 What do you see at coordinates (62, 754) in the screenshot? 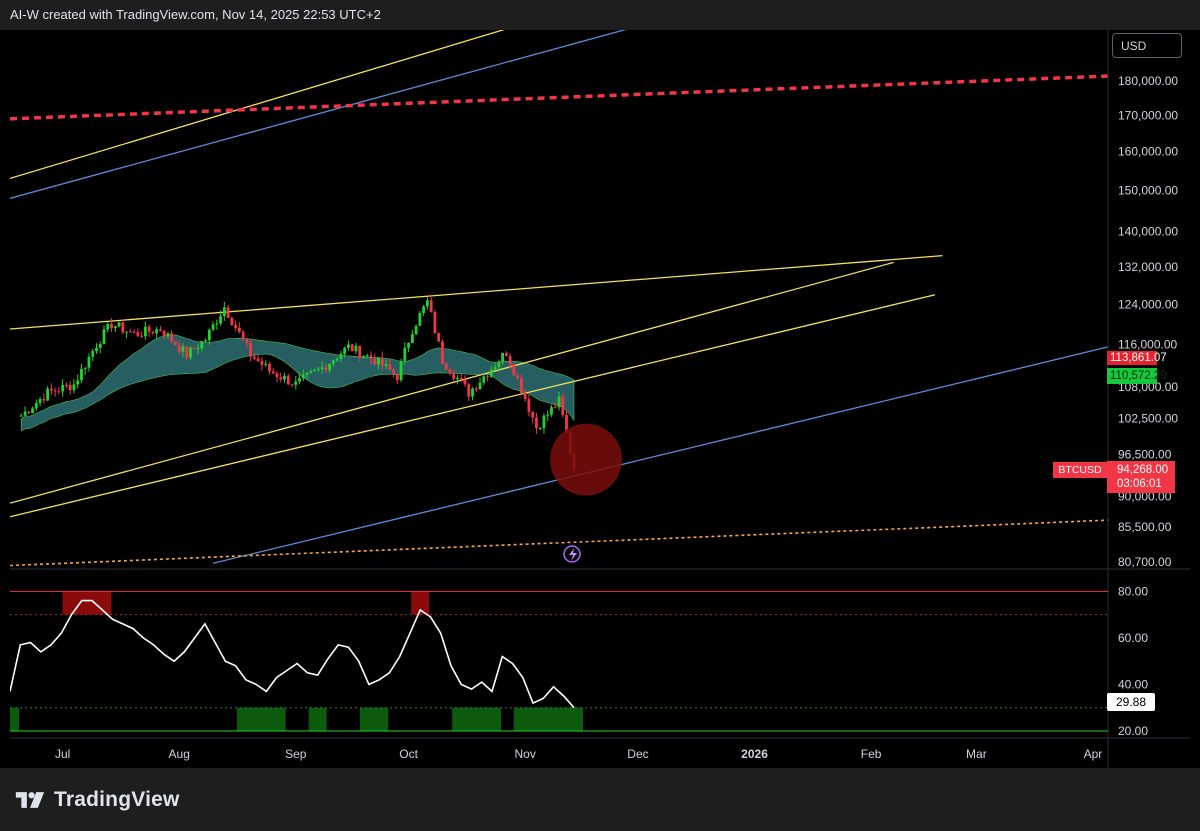
I see `date-tick-label: Jul` at bounding box center [62, 754].